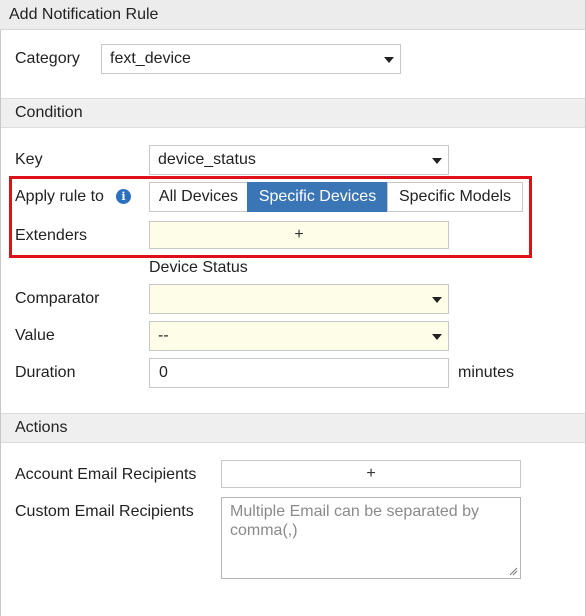 The image size is (586, 616). What do you see at coordinates (51, 235) in the screenshot?
I see `extenders-label: Extenders` at bounding box center [51, 235].